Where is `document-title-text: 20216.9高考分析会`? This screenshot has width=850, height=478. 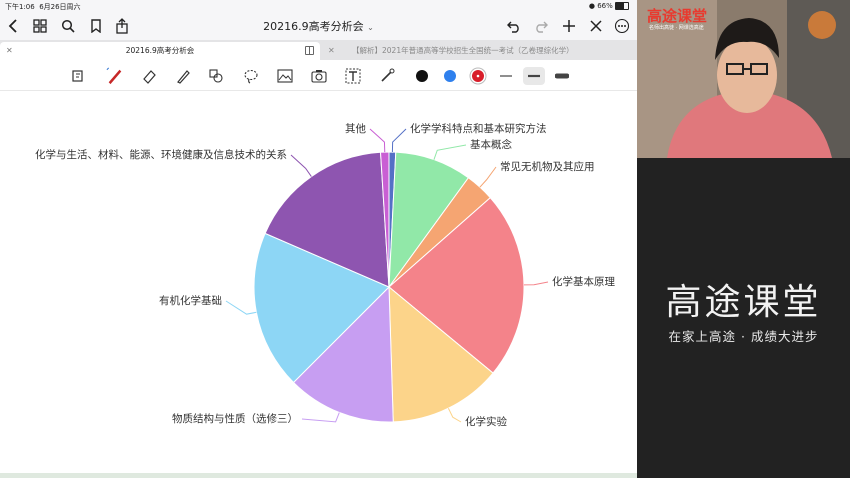
document-title-text: 20216.9高考分析会 is located at coordinates (313, 26).